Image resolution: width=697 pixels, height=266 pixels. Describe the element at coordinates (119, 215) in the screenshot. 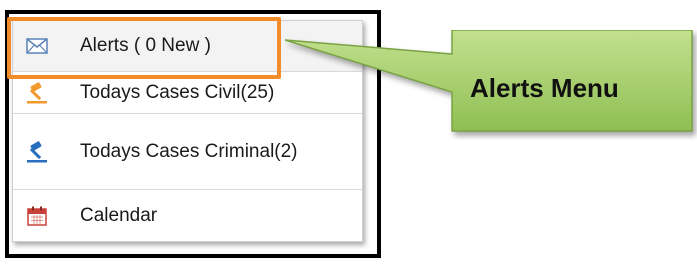

I see `menu-item-label: Calendar` at that location.